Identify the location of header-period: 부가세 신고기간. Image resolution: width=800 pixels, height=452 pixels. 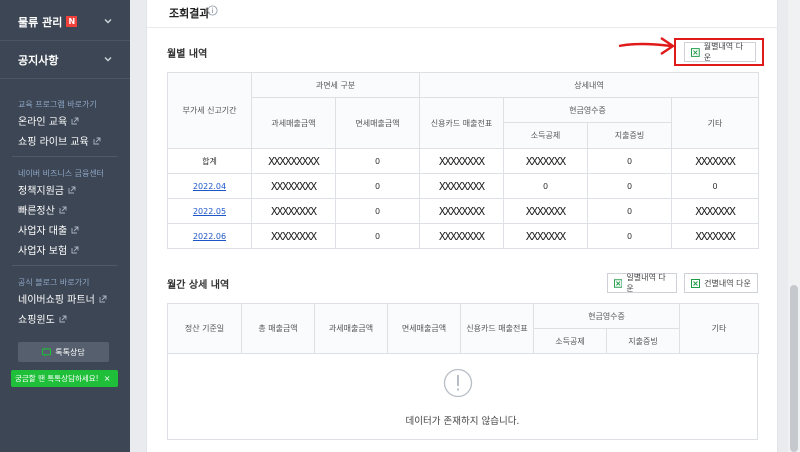
(209, 110).